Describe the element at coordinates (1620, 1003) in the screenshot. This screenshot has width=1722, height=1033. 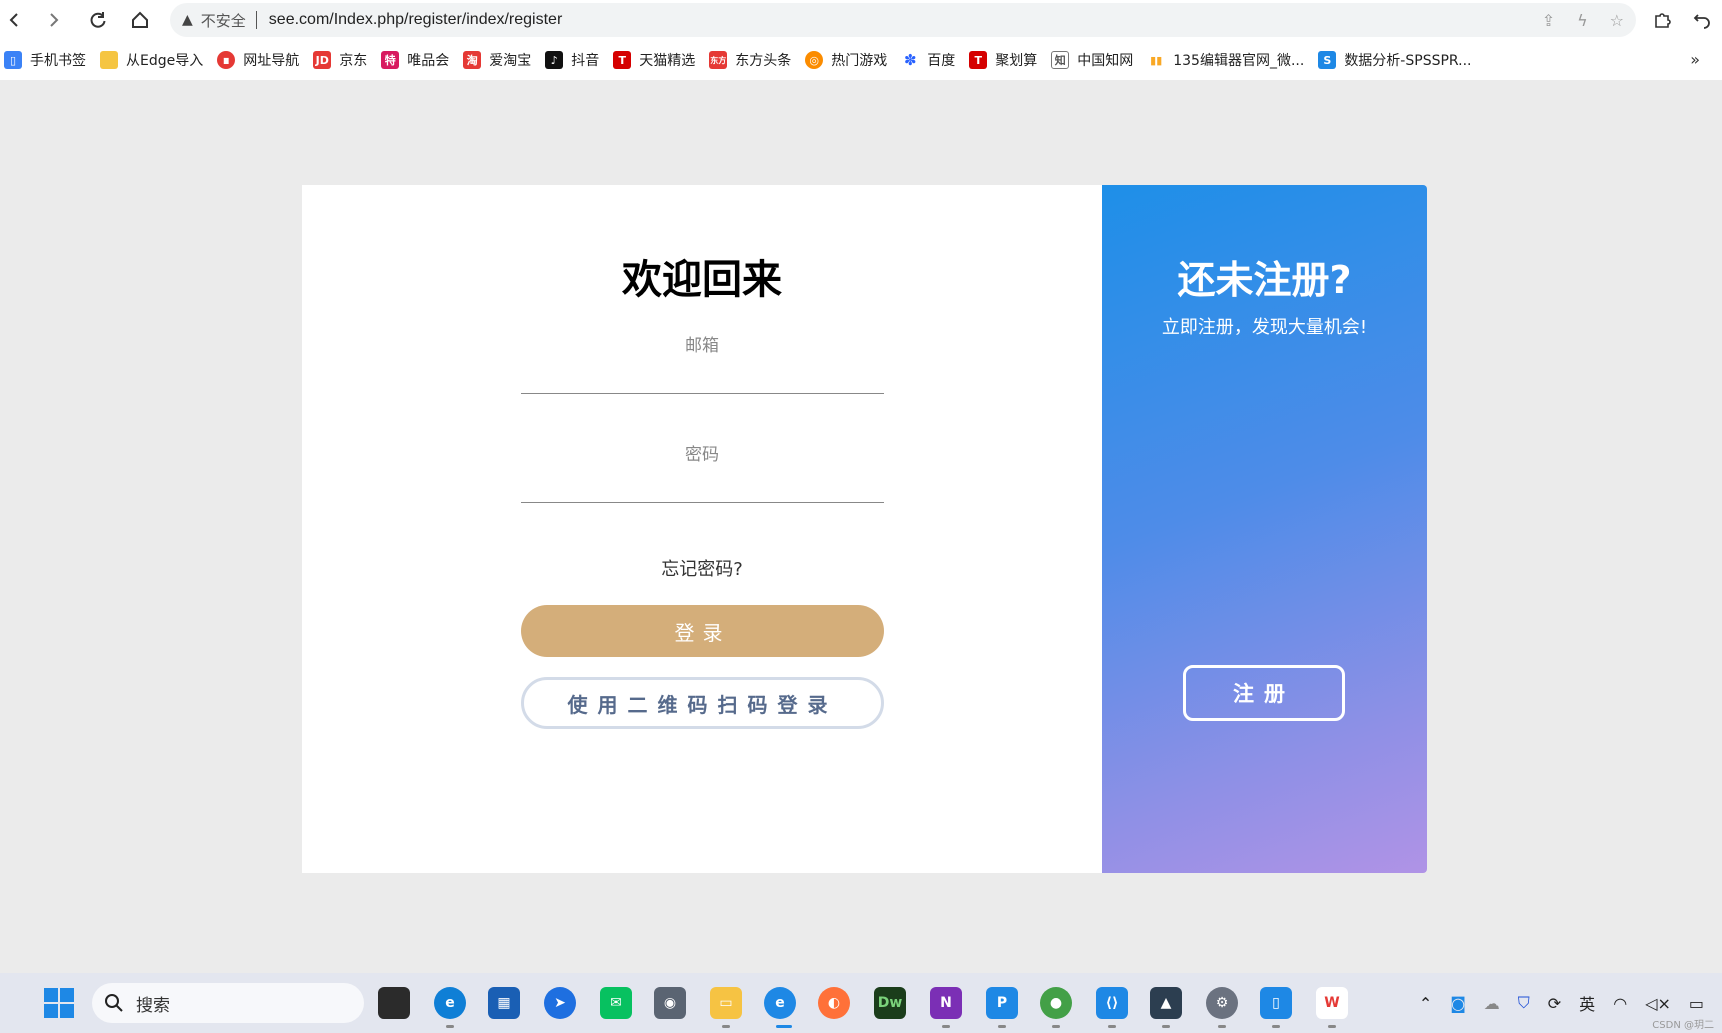
I see `wifi-icon: ◠` at that location.